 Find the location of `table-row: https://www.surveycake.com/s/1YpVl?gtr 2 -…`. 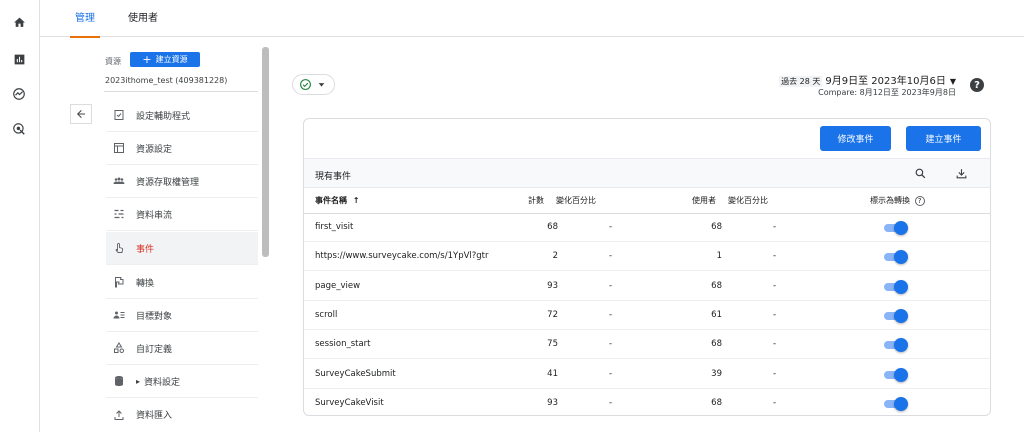

table-row: https://www.surveycake.com/s/1YpVl?gtr 2 -… is located at coordinates (647, 257).